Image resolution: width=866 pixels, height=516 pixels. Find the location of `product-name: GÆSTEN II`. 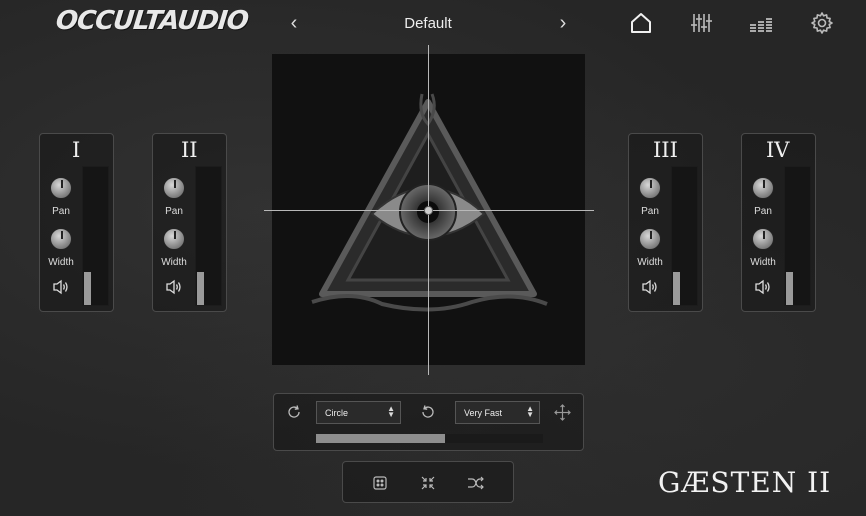

product-name: GÆSTEN II is located at coordinates (745, 482).